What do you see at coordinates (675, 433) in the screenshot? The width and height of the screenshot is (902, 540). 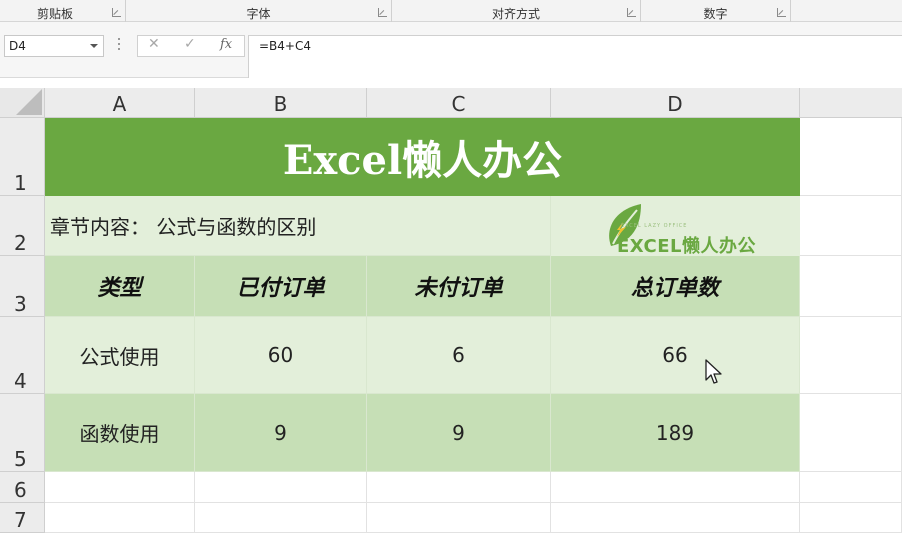 I see `cell-d5: 189` at bounding box center [675, 433].